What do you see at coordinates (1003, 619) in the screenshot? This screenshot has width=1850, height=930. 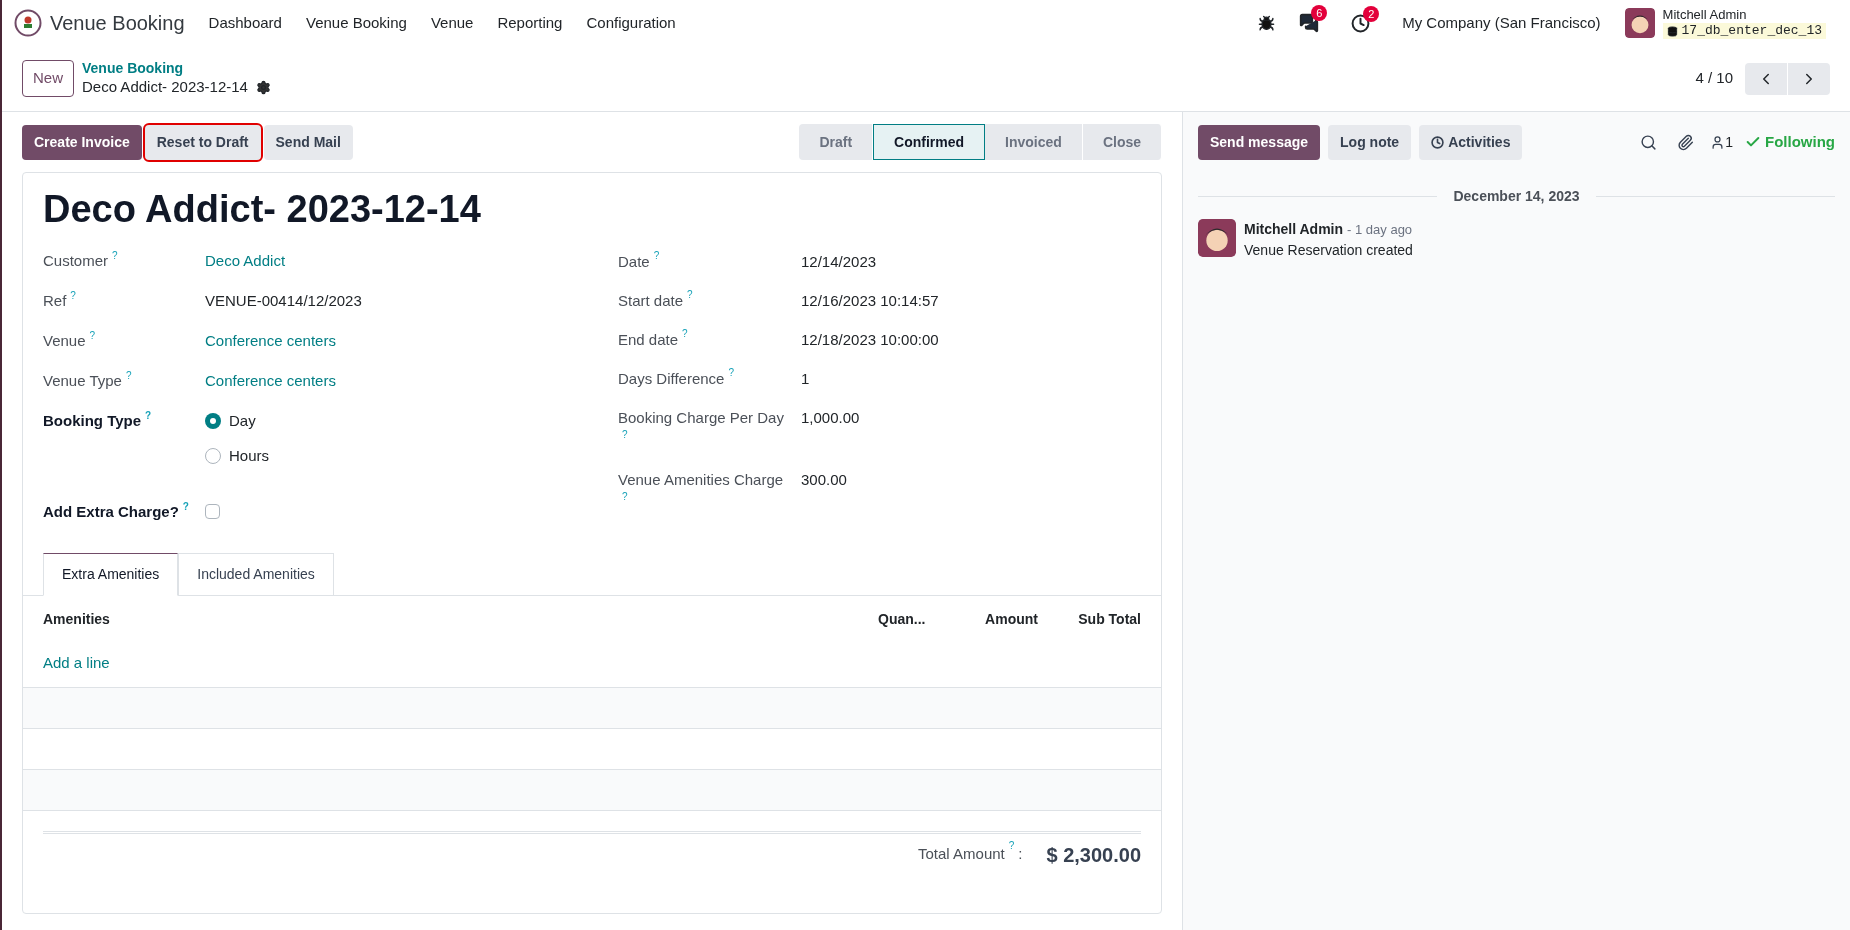 I see `column-header: Amount` at bounding box center [1003, 619].